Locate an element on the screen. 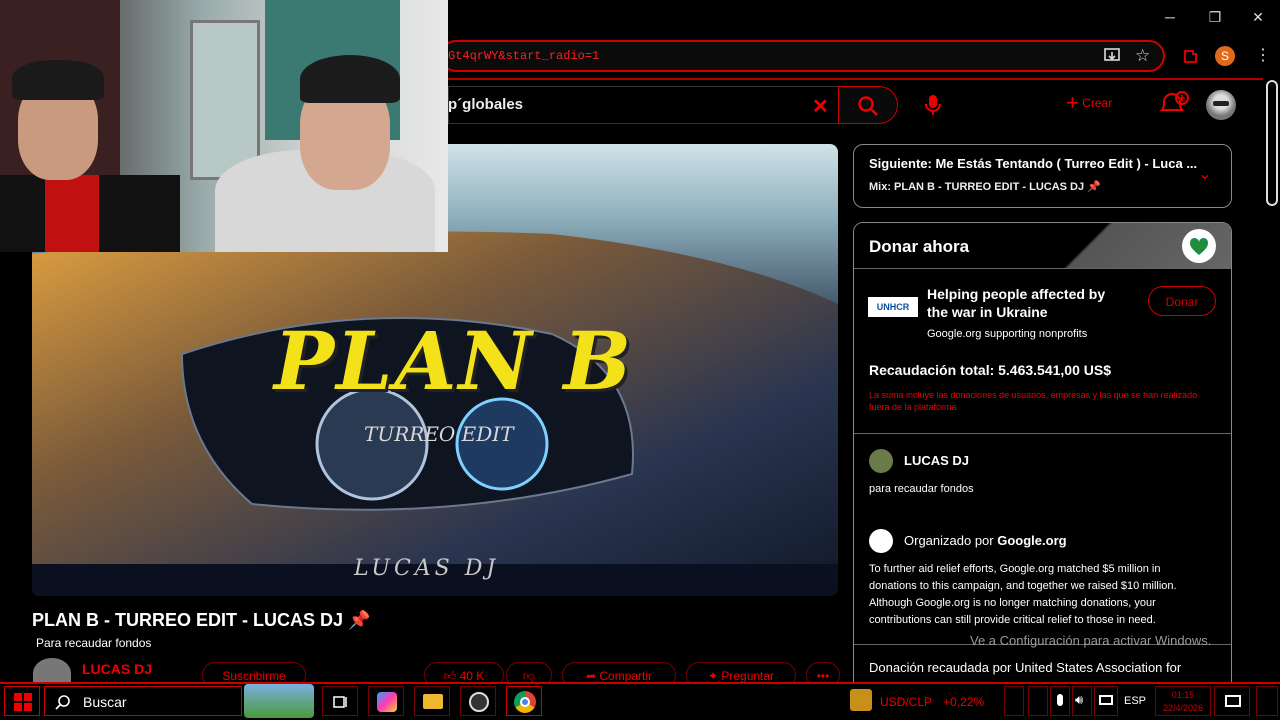  thumbs-down-icon: 👎︎ is located at coordinates (529, 676).